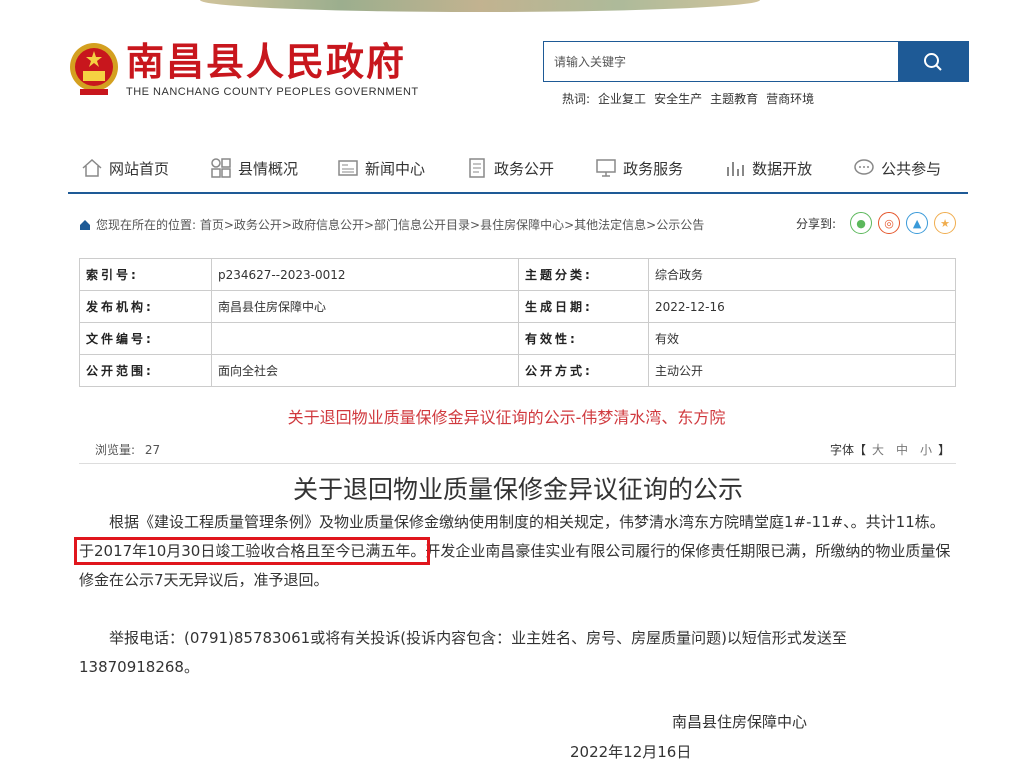  I want to click on nav-item-public-participation: 公共参与, so click(896, 168).